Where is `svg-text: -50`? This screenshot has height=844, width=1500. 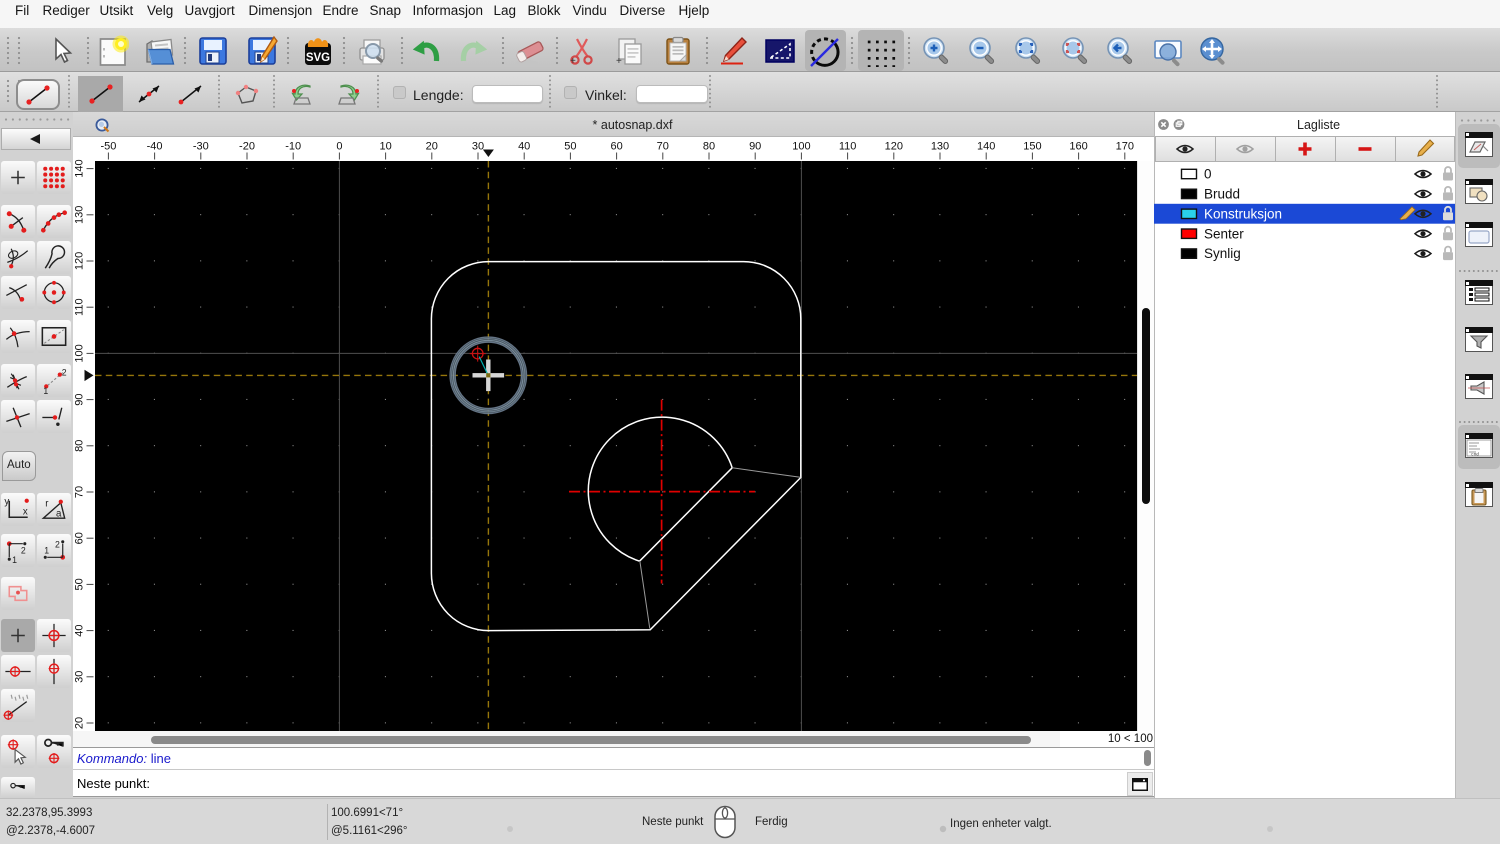 svg-text: -50 is located at coordinates (108, 147).